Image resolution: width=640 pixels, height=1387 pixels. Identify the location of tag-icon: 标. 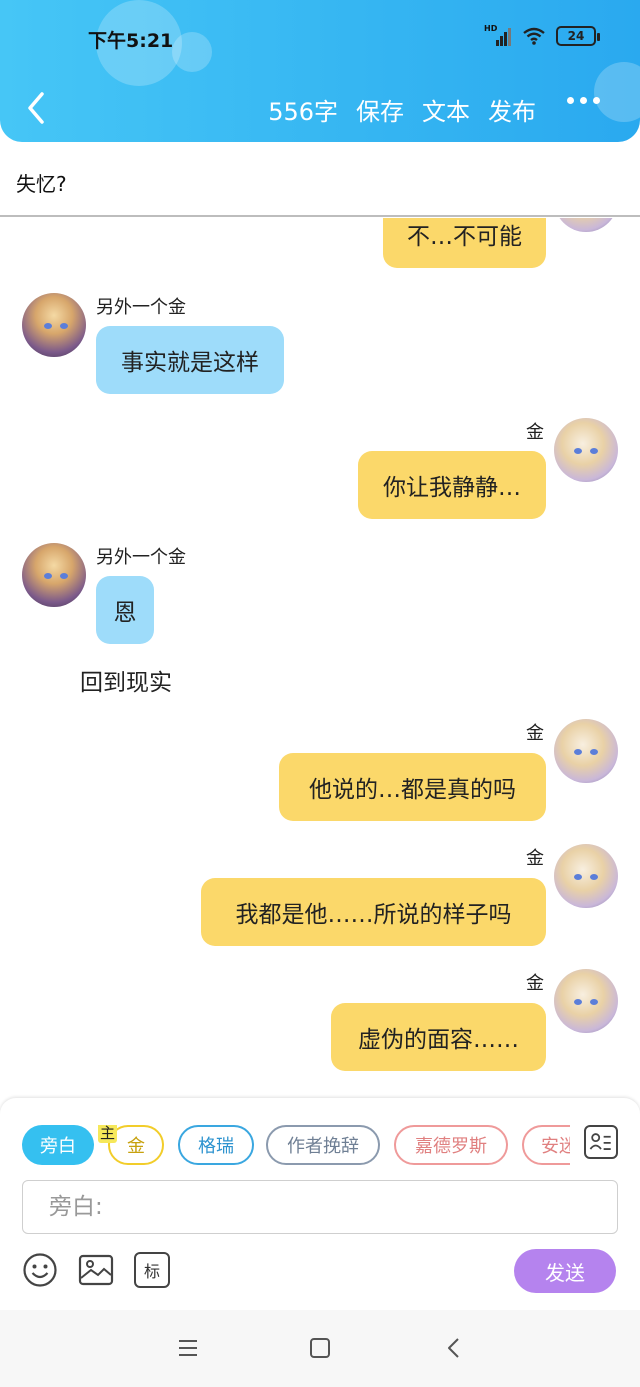
(152, 1270).